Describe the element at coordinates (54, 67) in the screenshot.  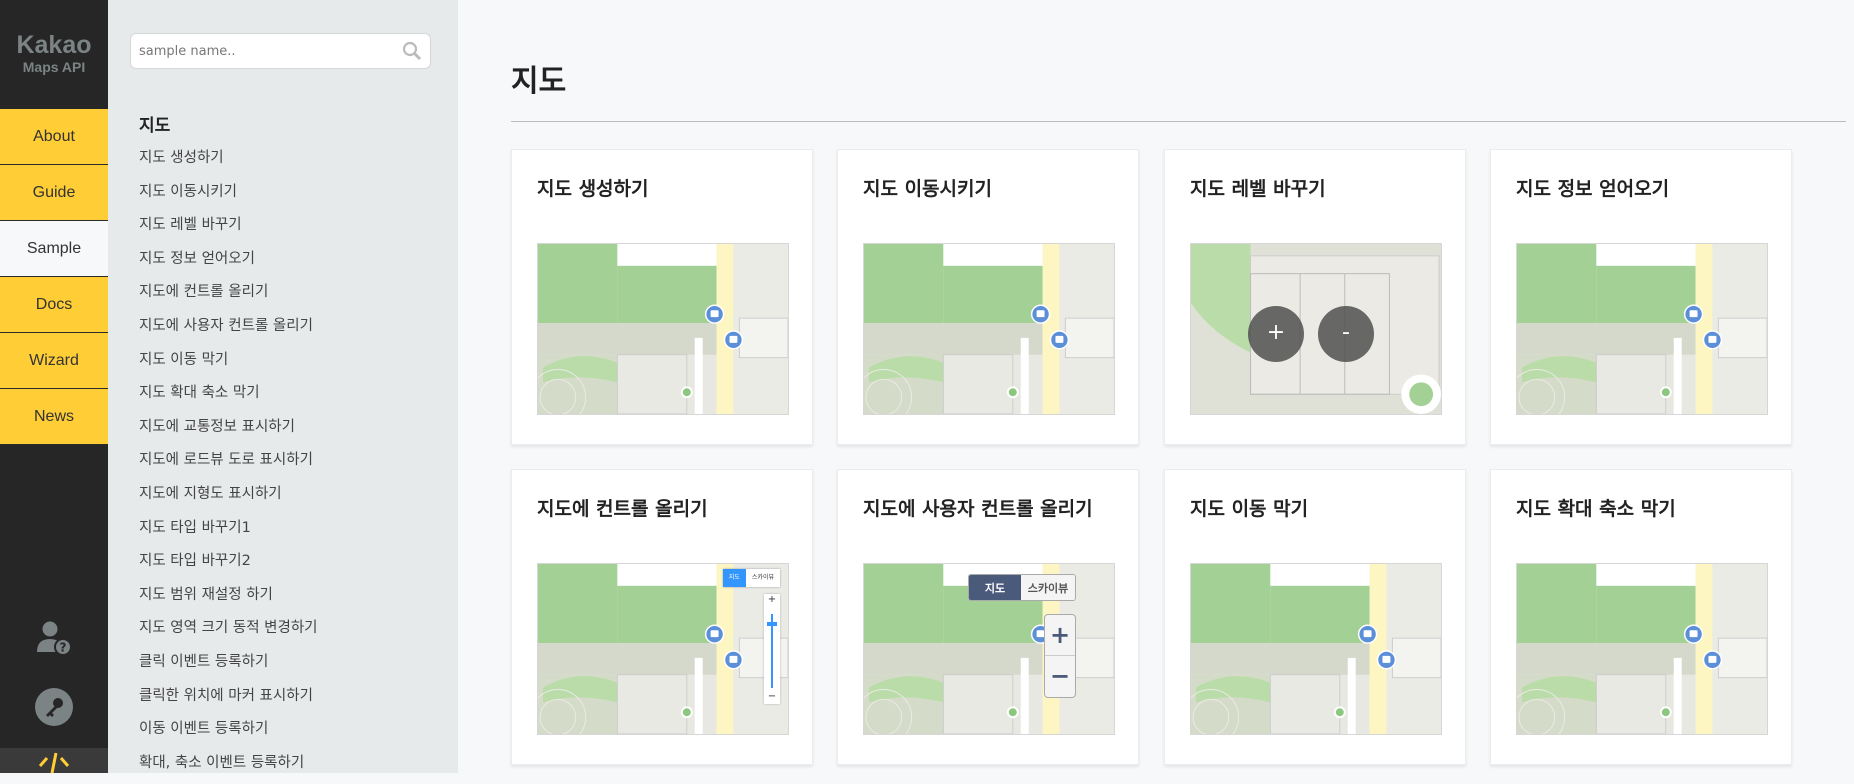
I see `logo-subtitle: Maps API` at that location.